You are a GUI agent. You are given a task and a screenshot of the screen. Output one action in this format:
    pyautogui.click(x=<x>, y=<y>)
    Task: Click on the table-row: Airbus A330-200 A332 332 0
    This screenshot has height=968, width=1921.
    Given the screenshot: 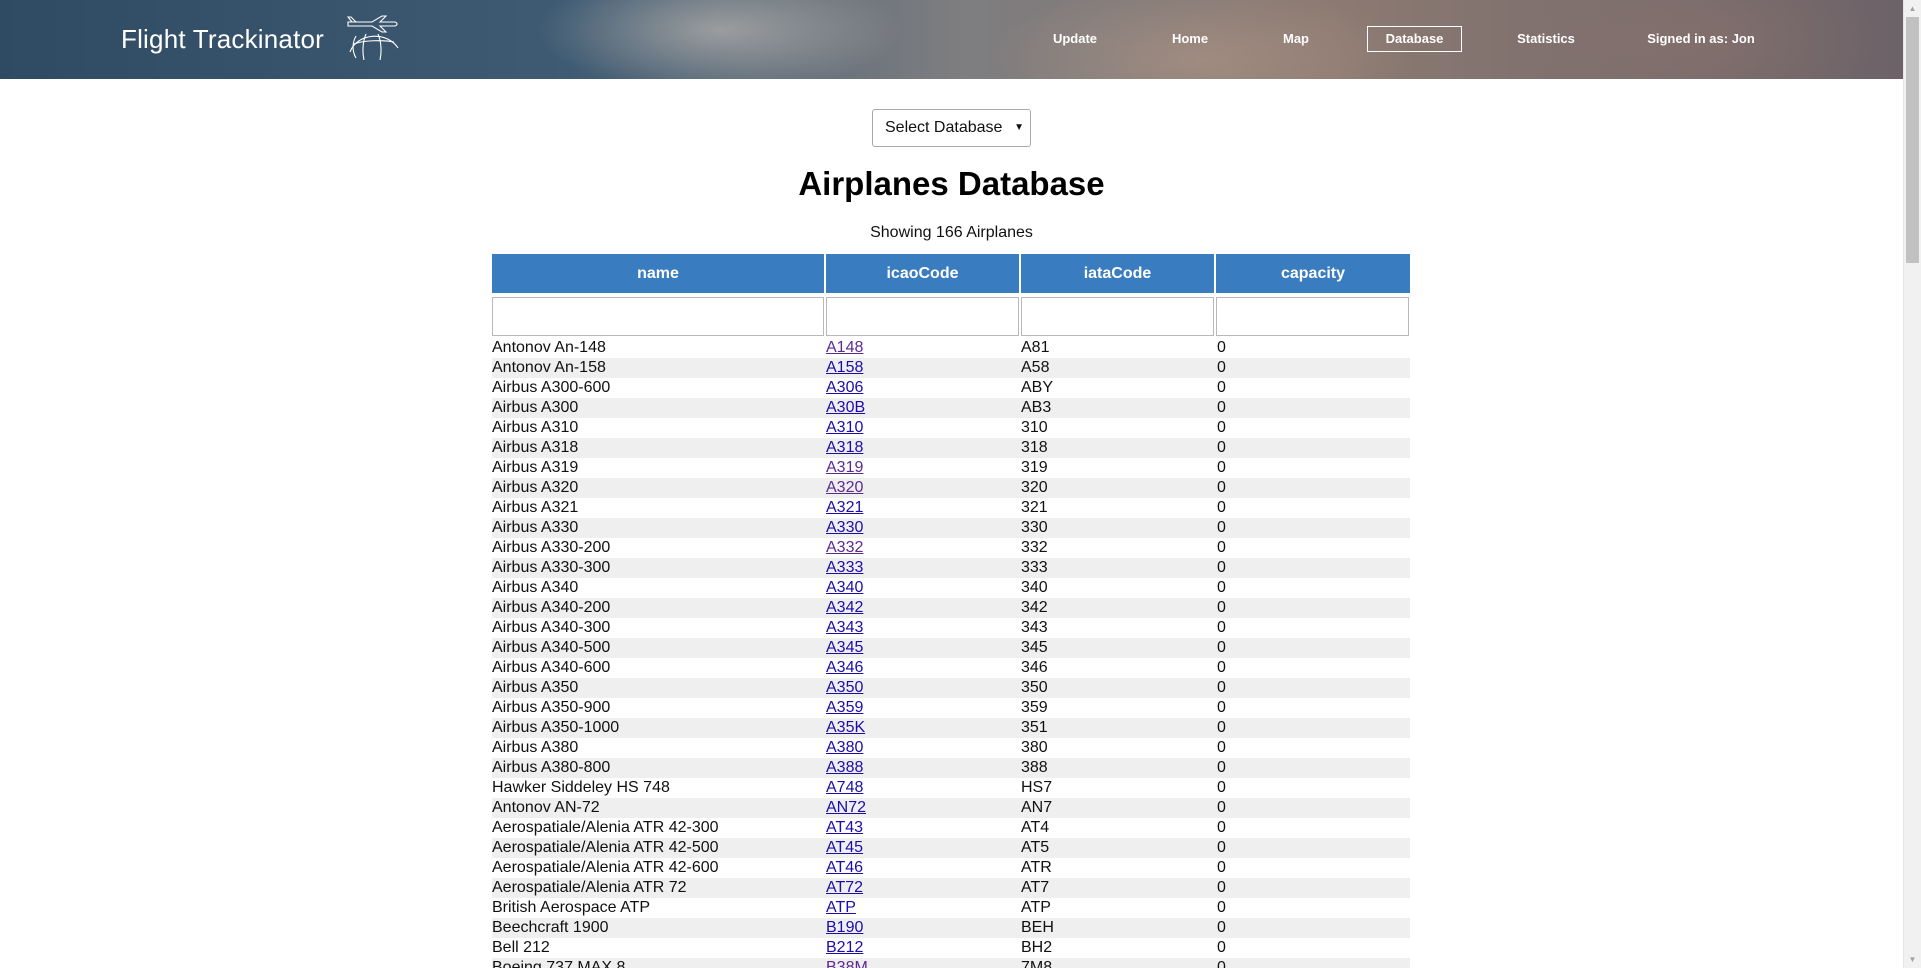 What is the action you would take?
    pyautogui.click(x=951, y=548)
    